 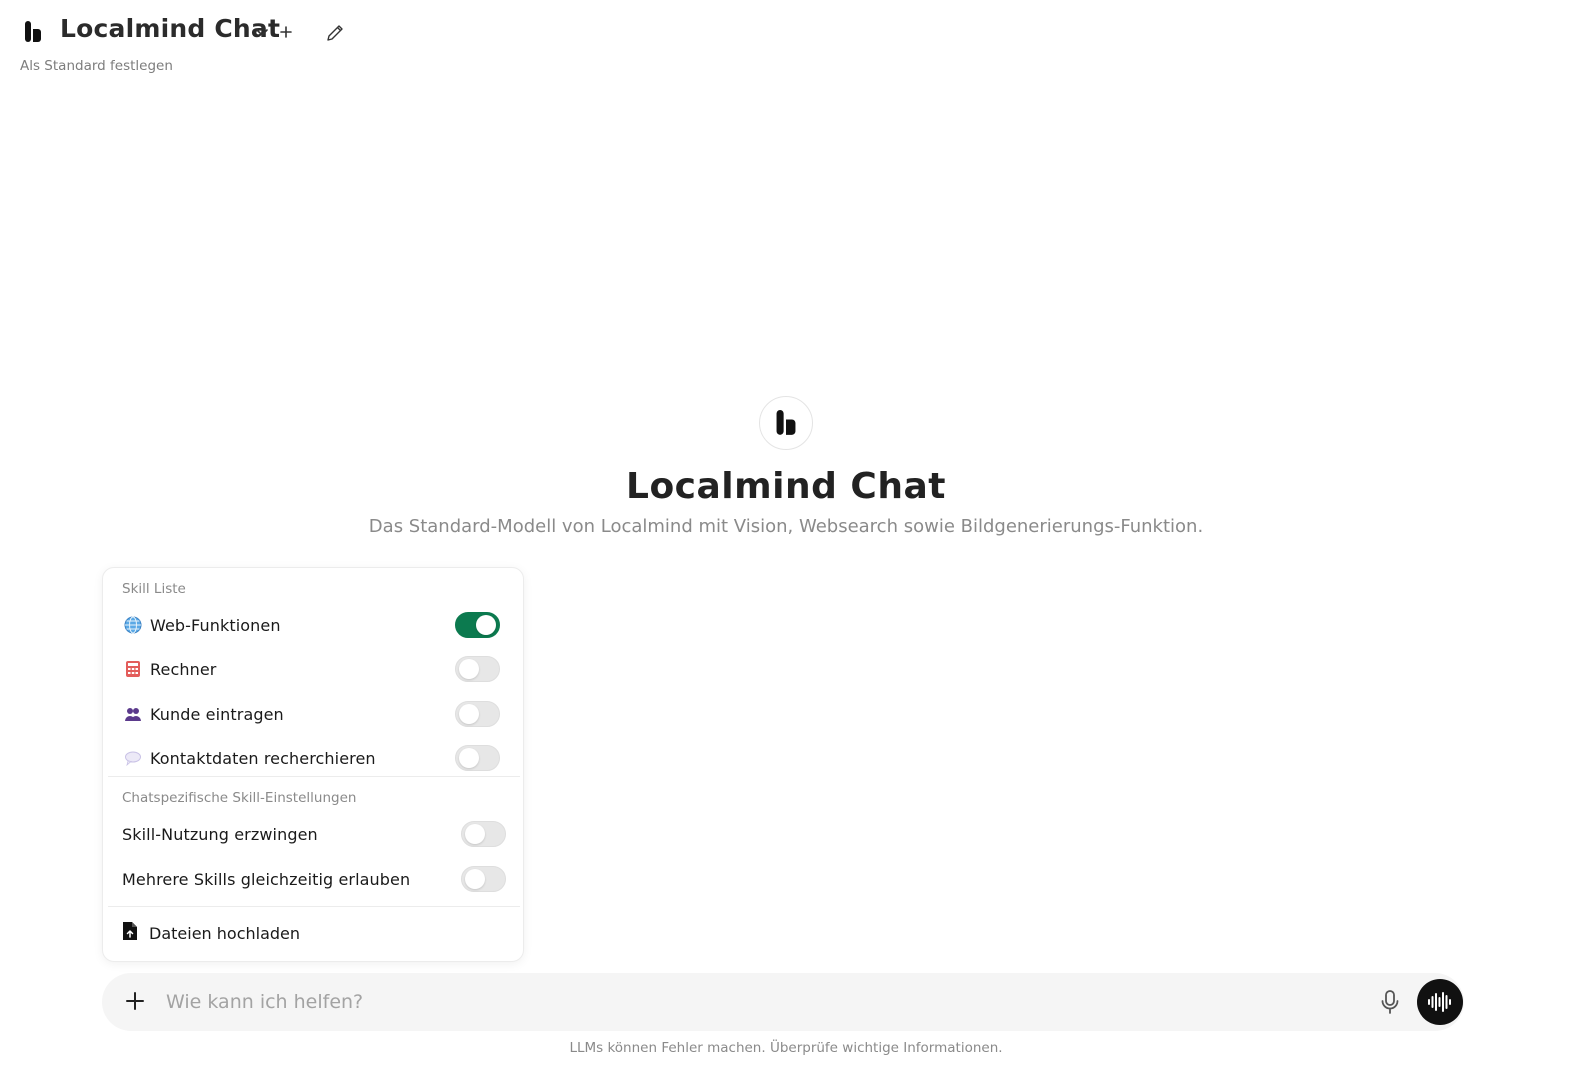 What do you see at coordinates (311, 625) in the screenshot?
I see `skill-item-web-funktionen: Web-Funktionen` at bounding box center [311, 625].